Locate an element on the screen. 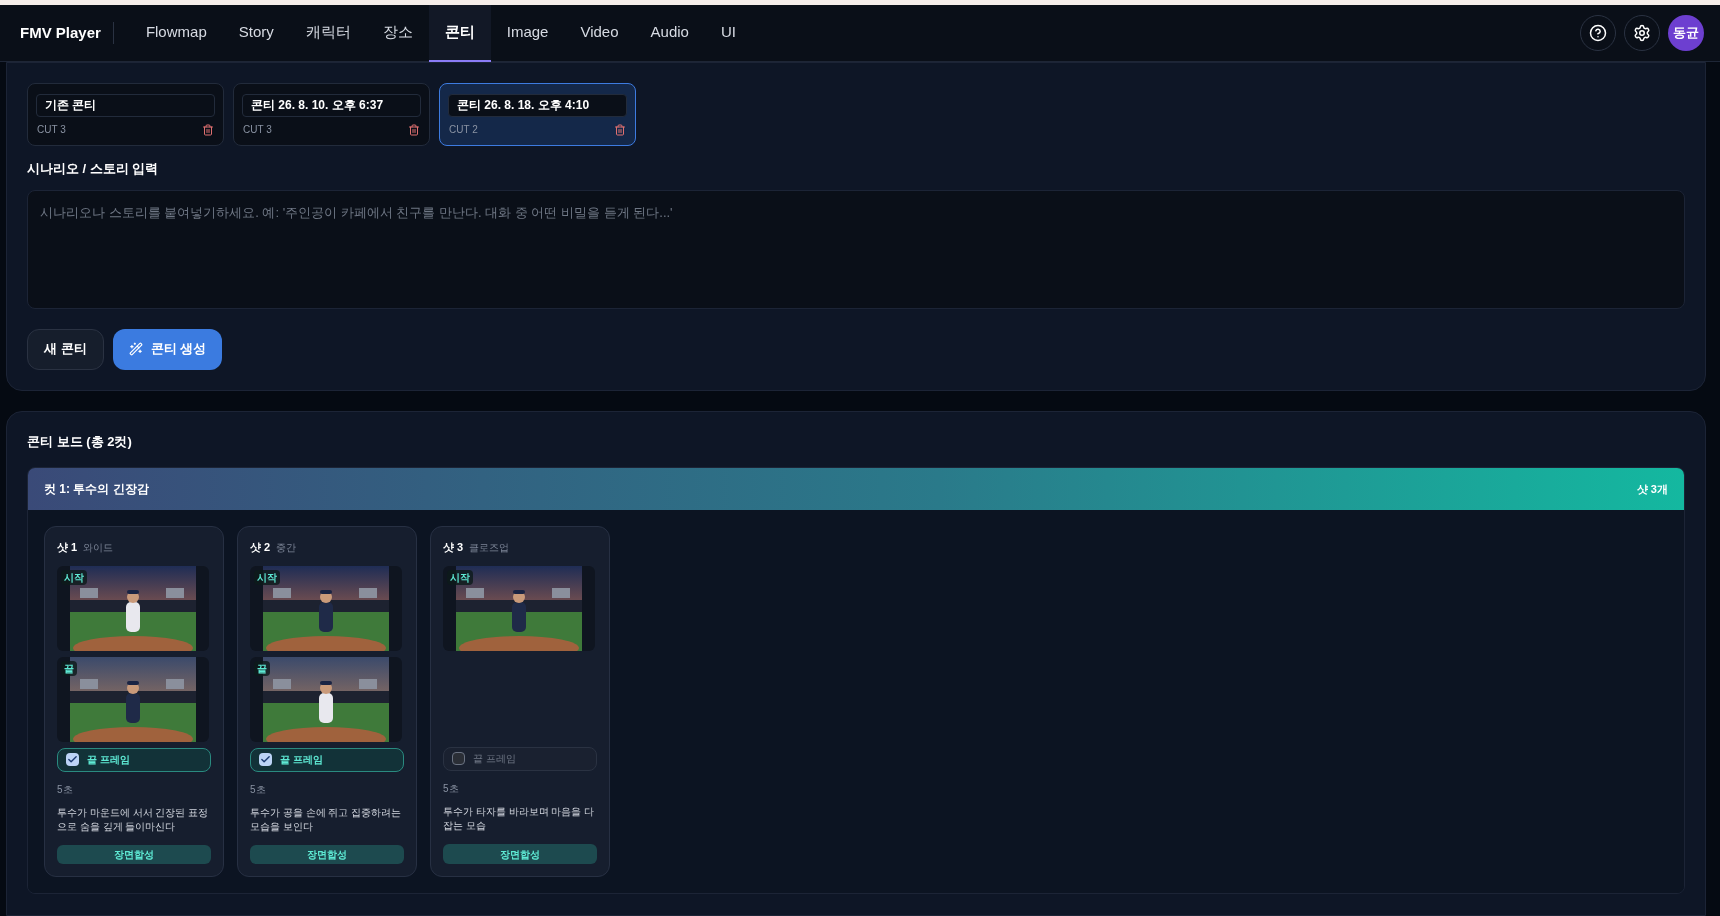 The height and width of the screenshot is (916, 1720). conti-card: 콘티 26. 8. 10. 오후 6:37 CUT 3 is located at coordinates (331, 114).